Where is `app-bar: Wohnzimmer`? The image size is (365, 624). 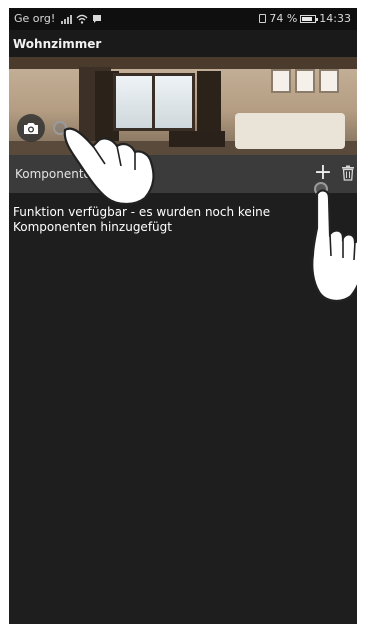
app-bar: Wohnzimmer is located at coordinates (183, 43).